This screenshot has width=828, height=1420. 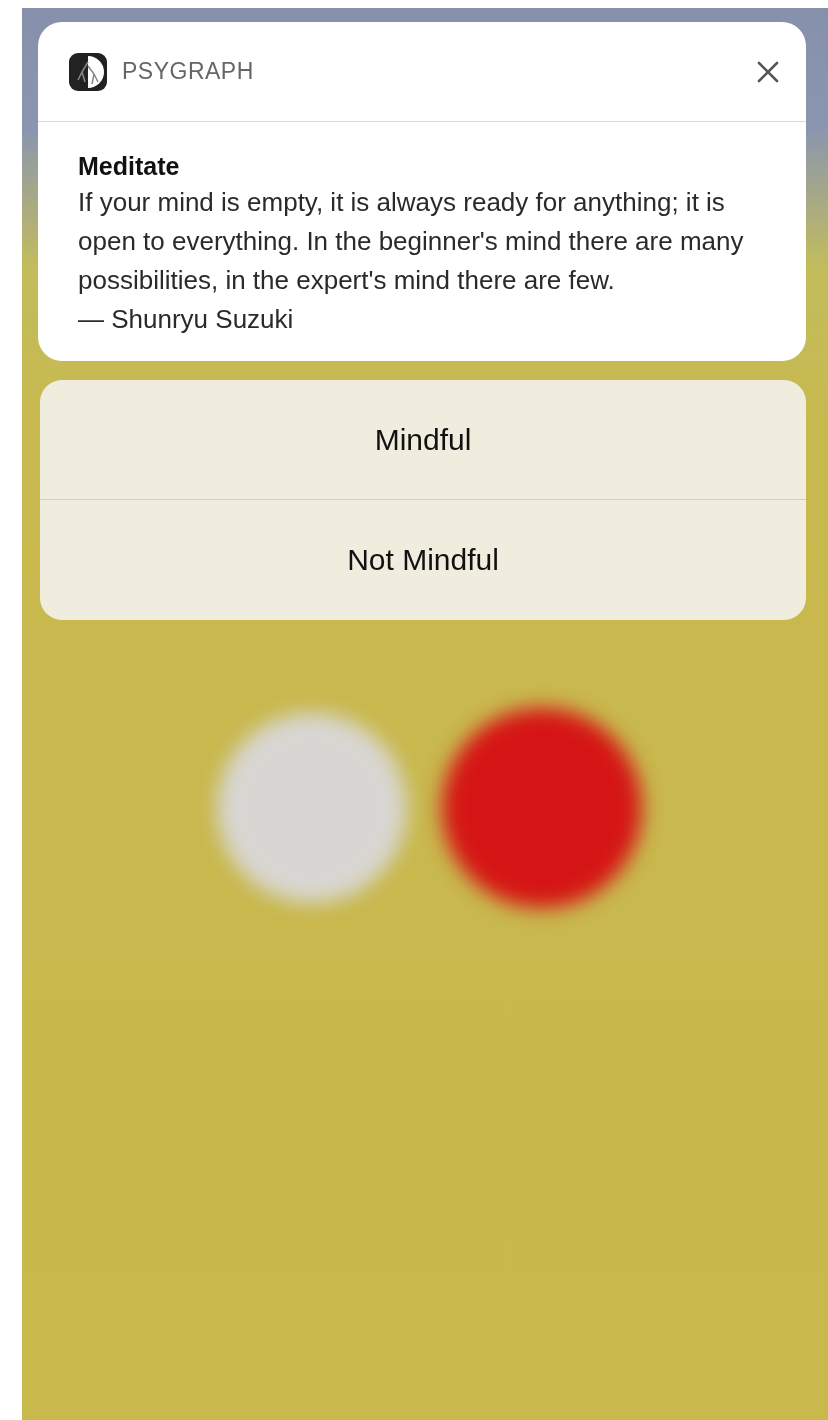 What do you see at coordinates (423, 440) in the screenshot?
I see `action-button: Mindful` at bounding box center [423, 440].